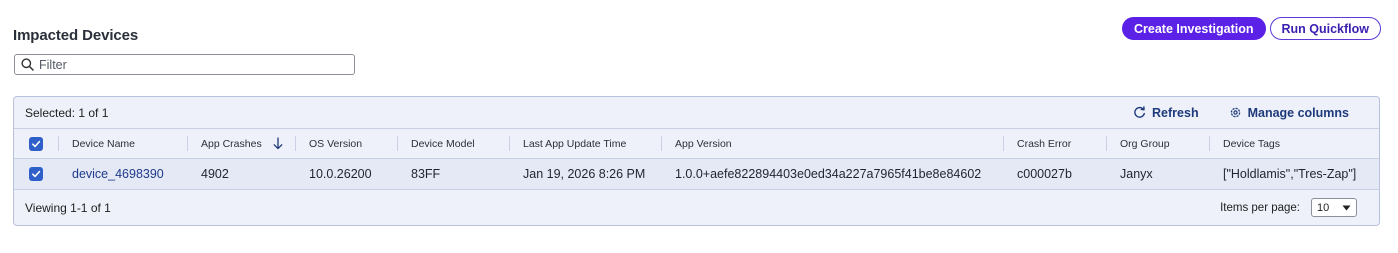  Describe the element at coordinates (278, 143) in the screenshot. I see `arrow-down-icon` at that location.